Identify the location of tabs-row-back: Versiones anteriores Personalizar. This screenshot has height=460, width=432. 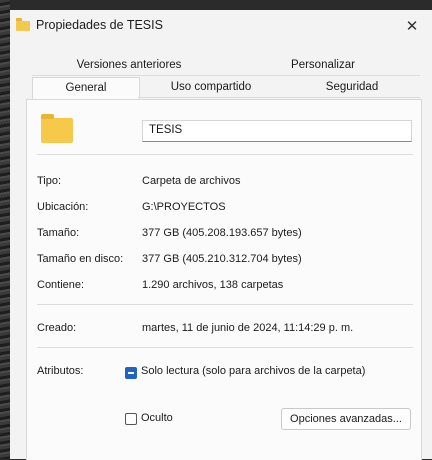
(226, 66).